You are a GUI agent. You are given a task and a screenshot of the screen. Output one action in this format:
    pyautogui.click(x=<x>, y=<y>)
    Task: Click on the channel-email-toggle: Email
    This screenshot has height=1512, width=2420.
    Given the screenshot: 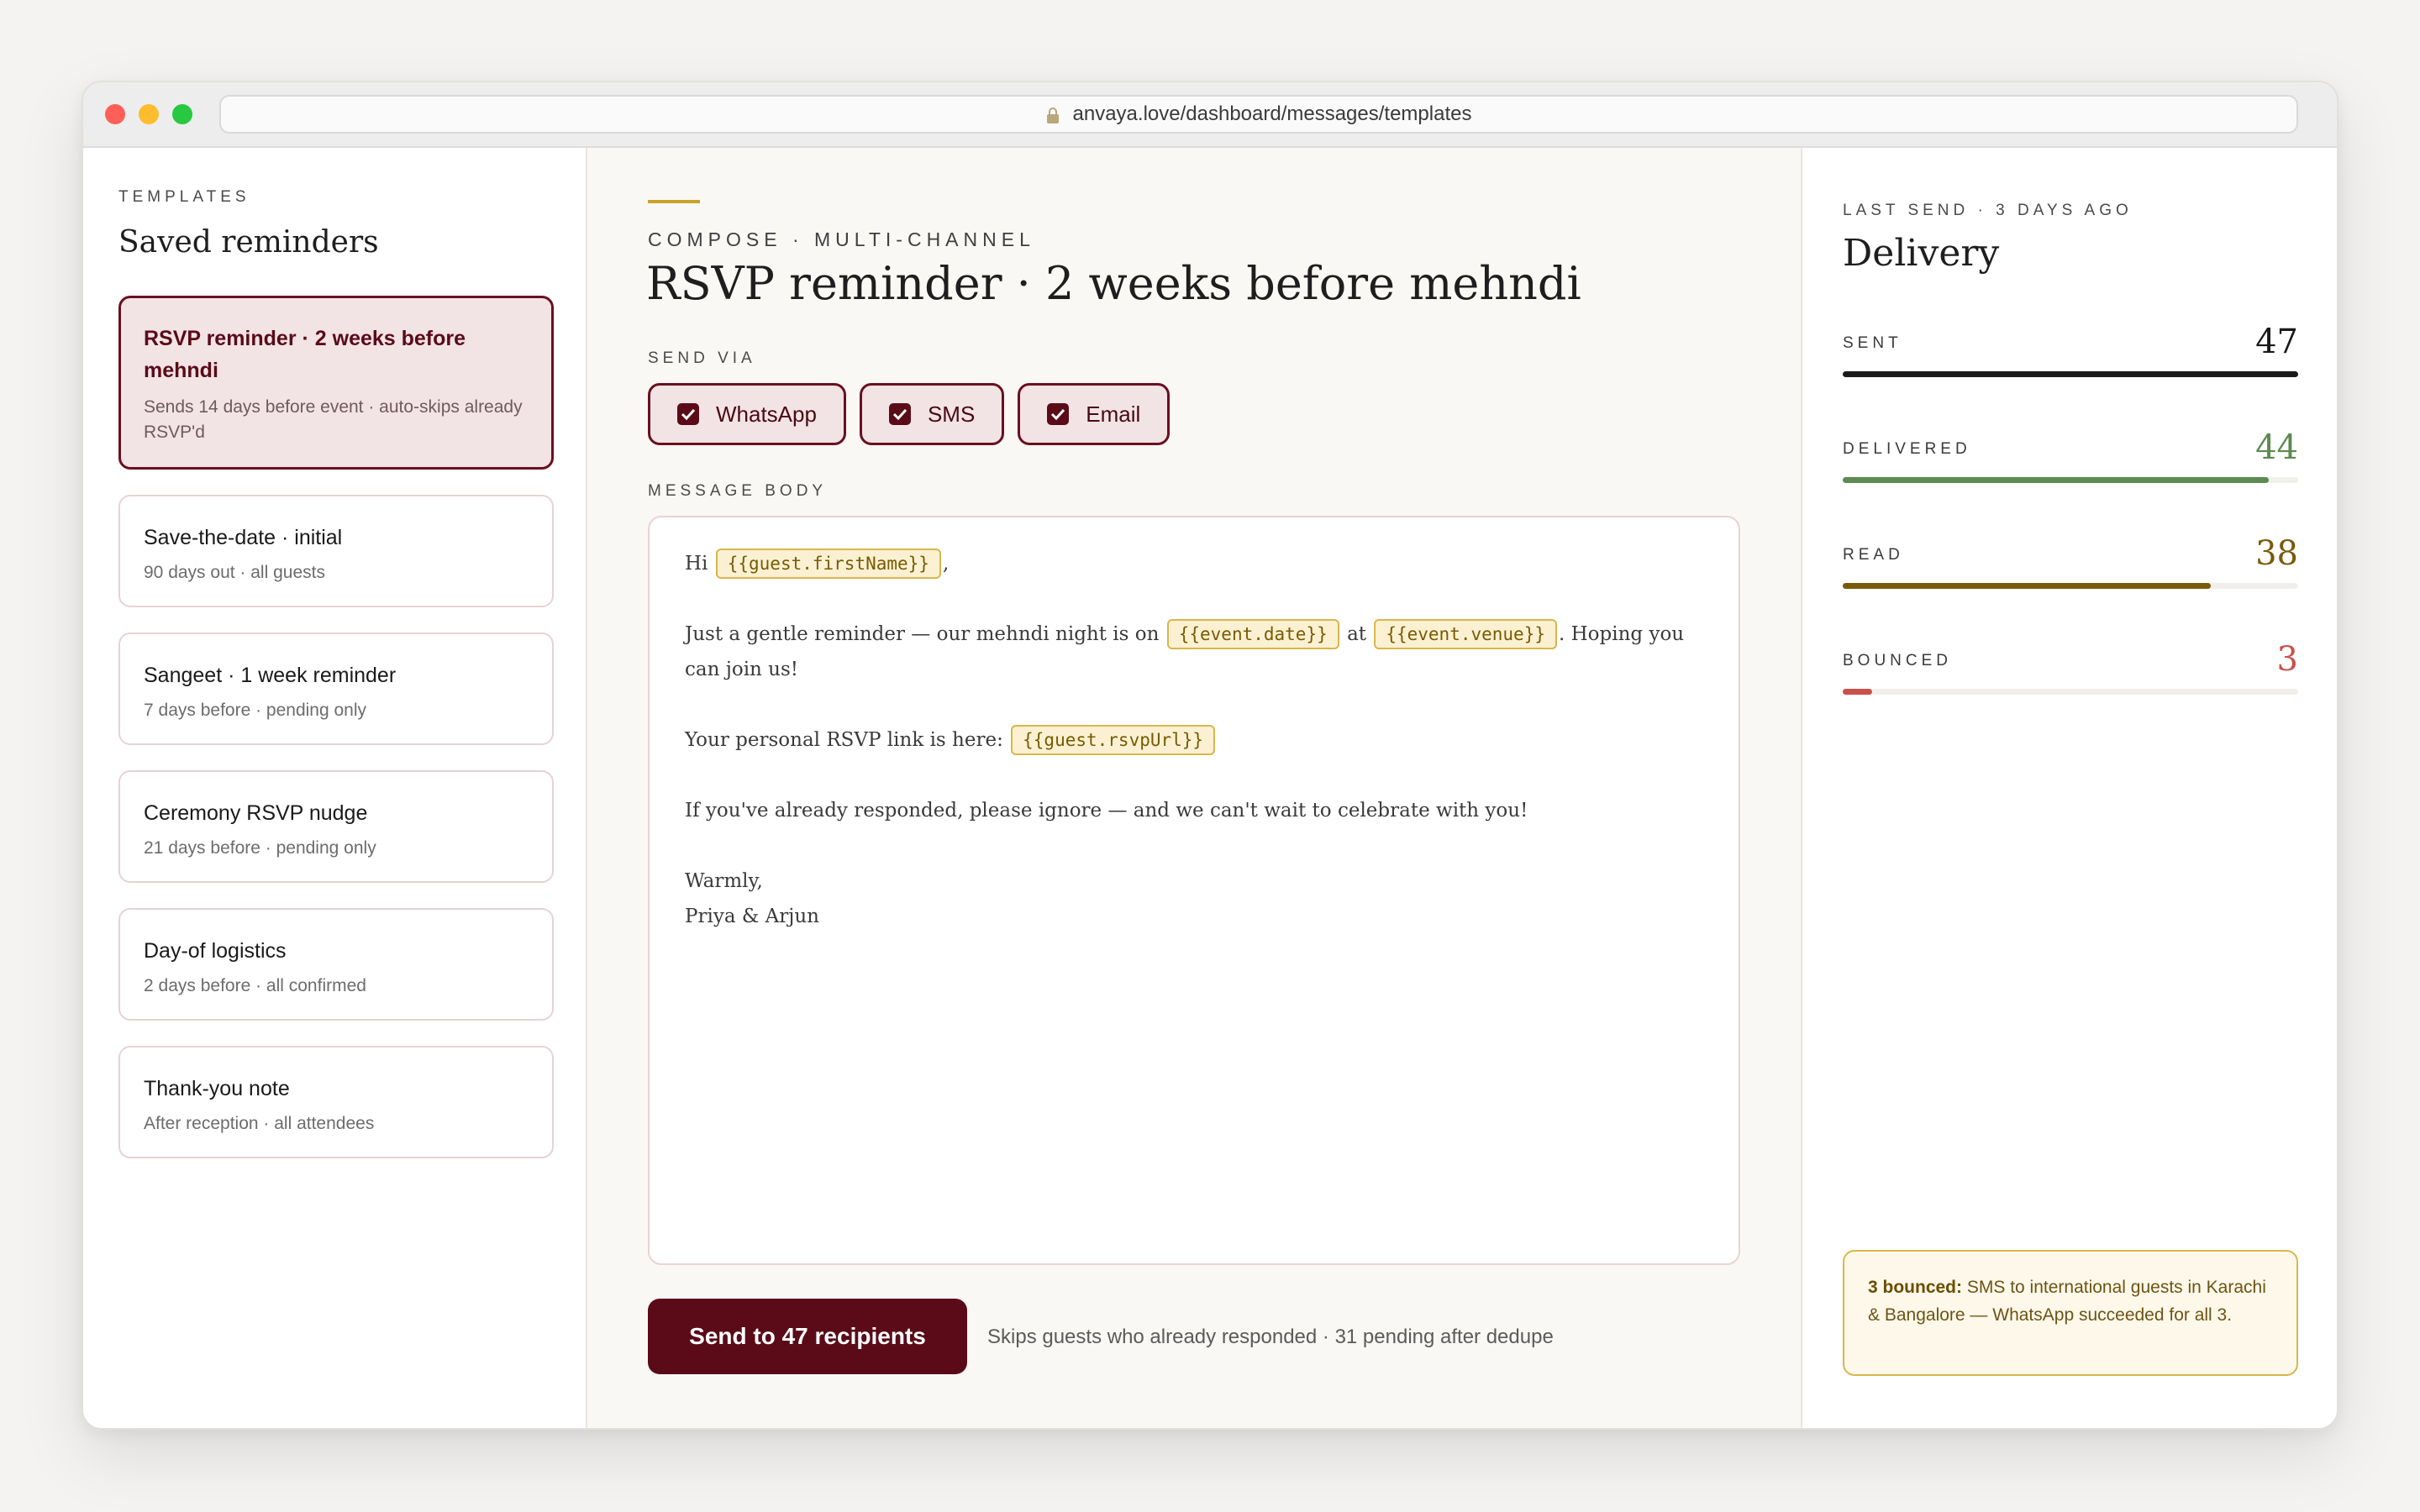 What is the action you would take?
    pyautogui.click(x=1094, y=414)
    